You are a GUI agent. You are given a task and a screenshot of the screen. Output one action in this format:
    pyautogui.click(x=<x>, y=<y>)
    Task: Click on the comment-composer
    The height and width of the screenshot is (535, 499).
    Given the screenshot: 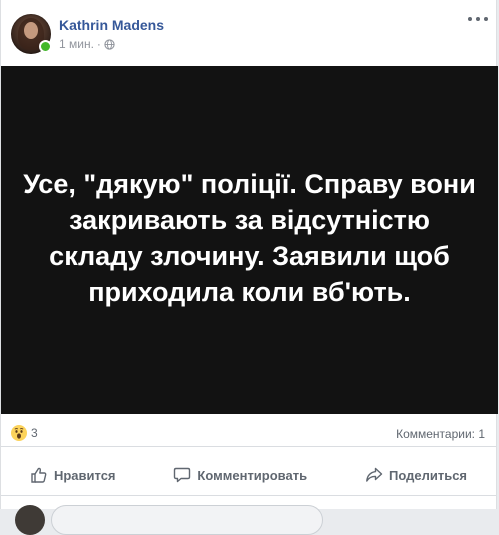 What is the action you would take?
    pyautogui.click(x=248, y=518)
    